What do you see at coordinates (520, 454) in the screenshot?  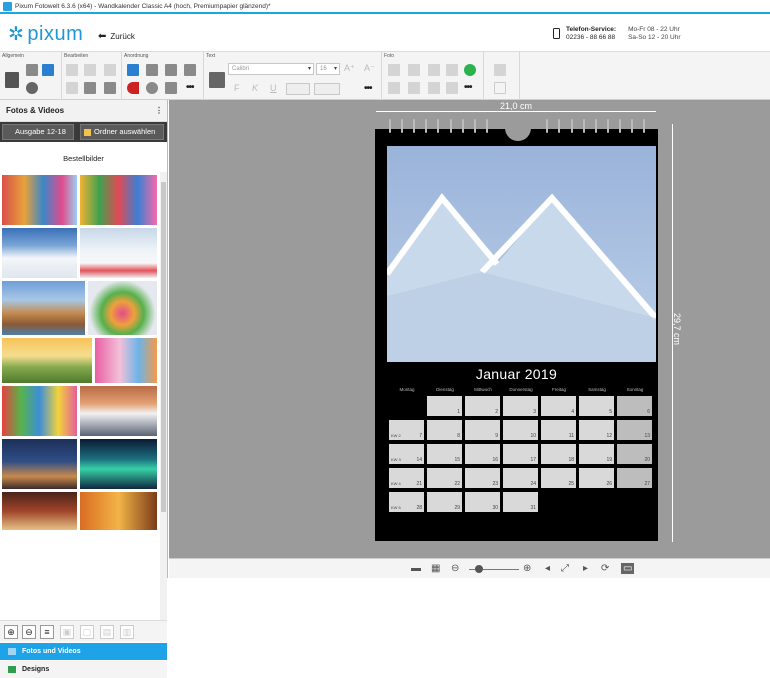 I see `calendar-day-cell: 17` at bounding box center [520, 454].